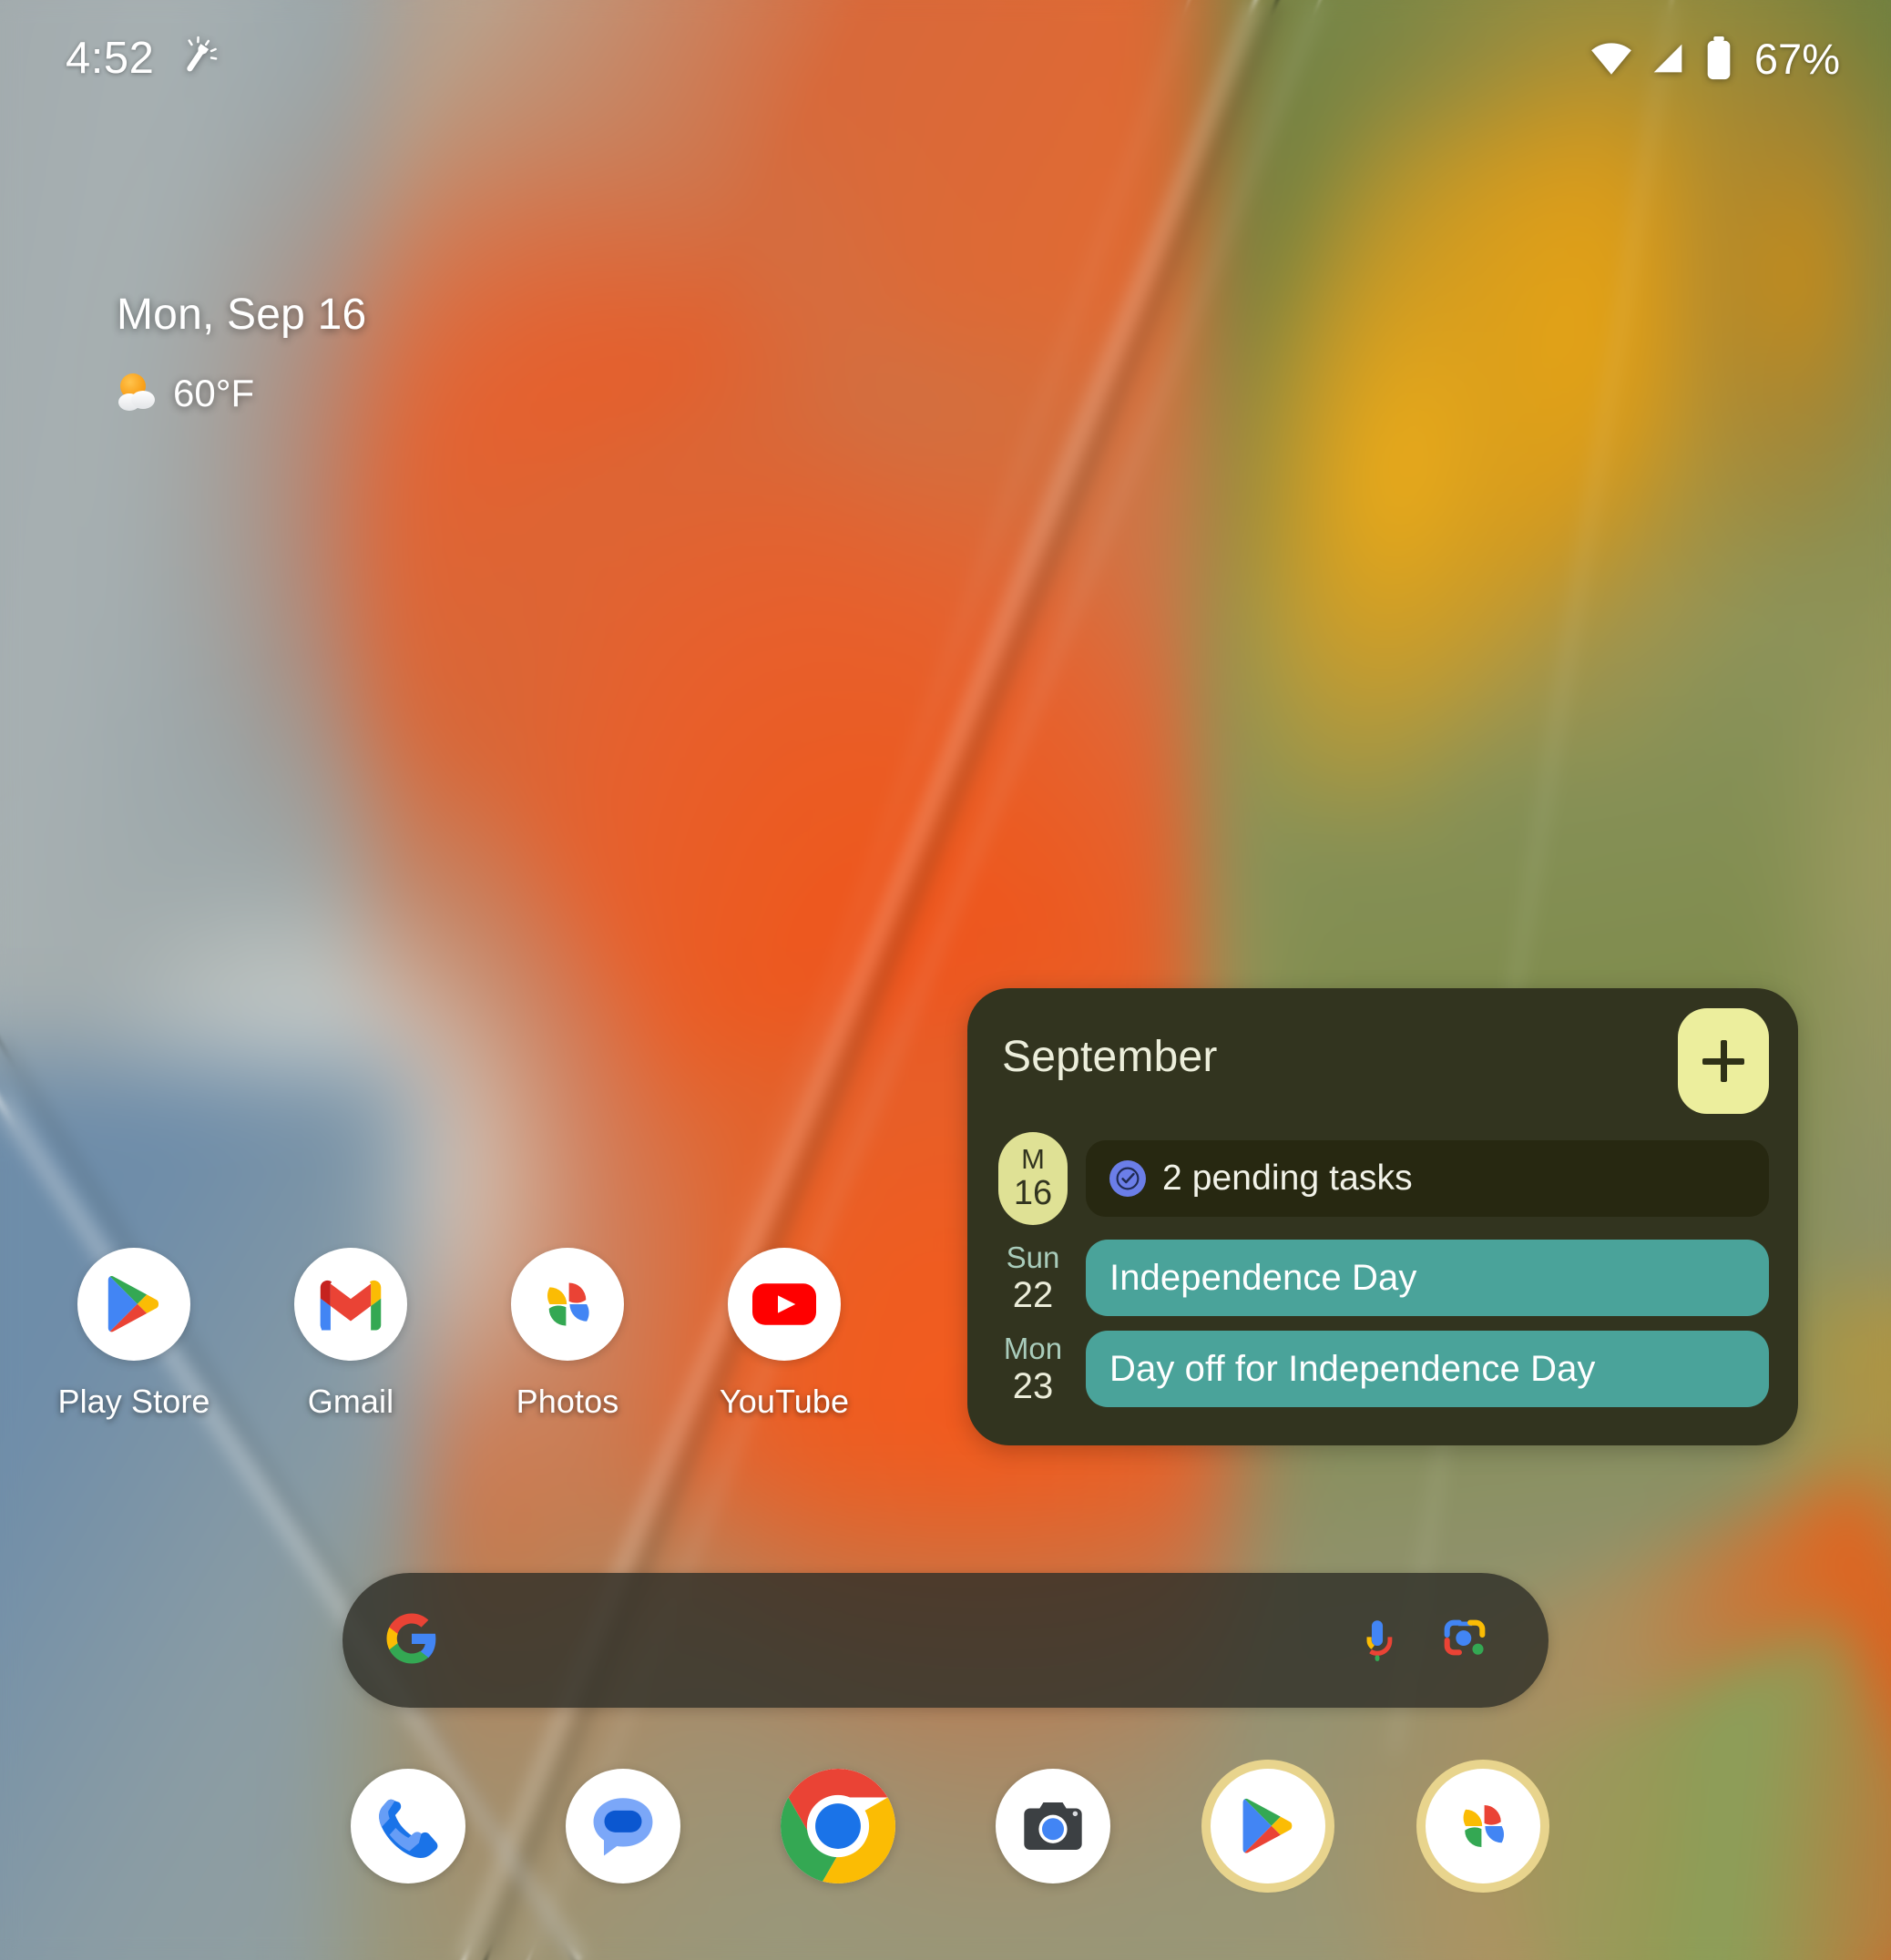 This screenshot has width=1891, height=1960. I want to click on camera-icon, so click(1053, 1826).